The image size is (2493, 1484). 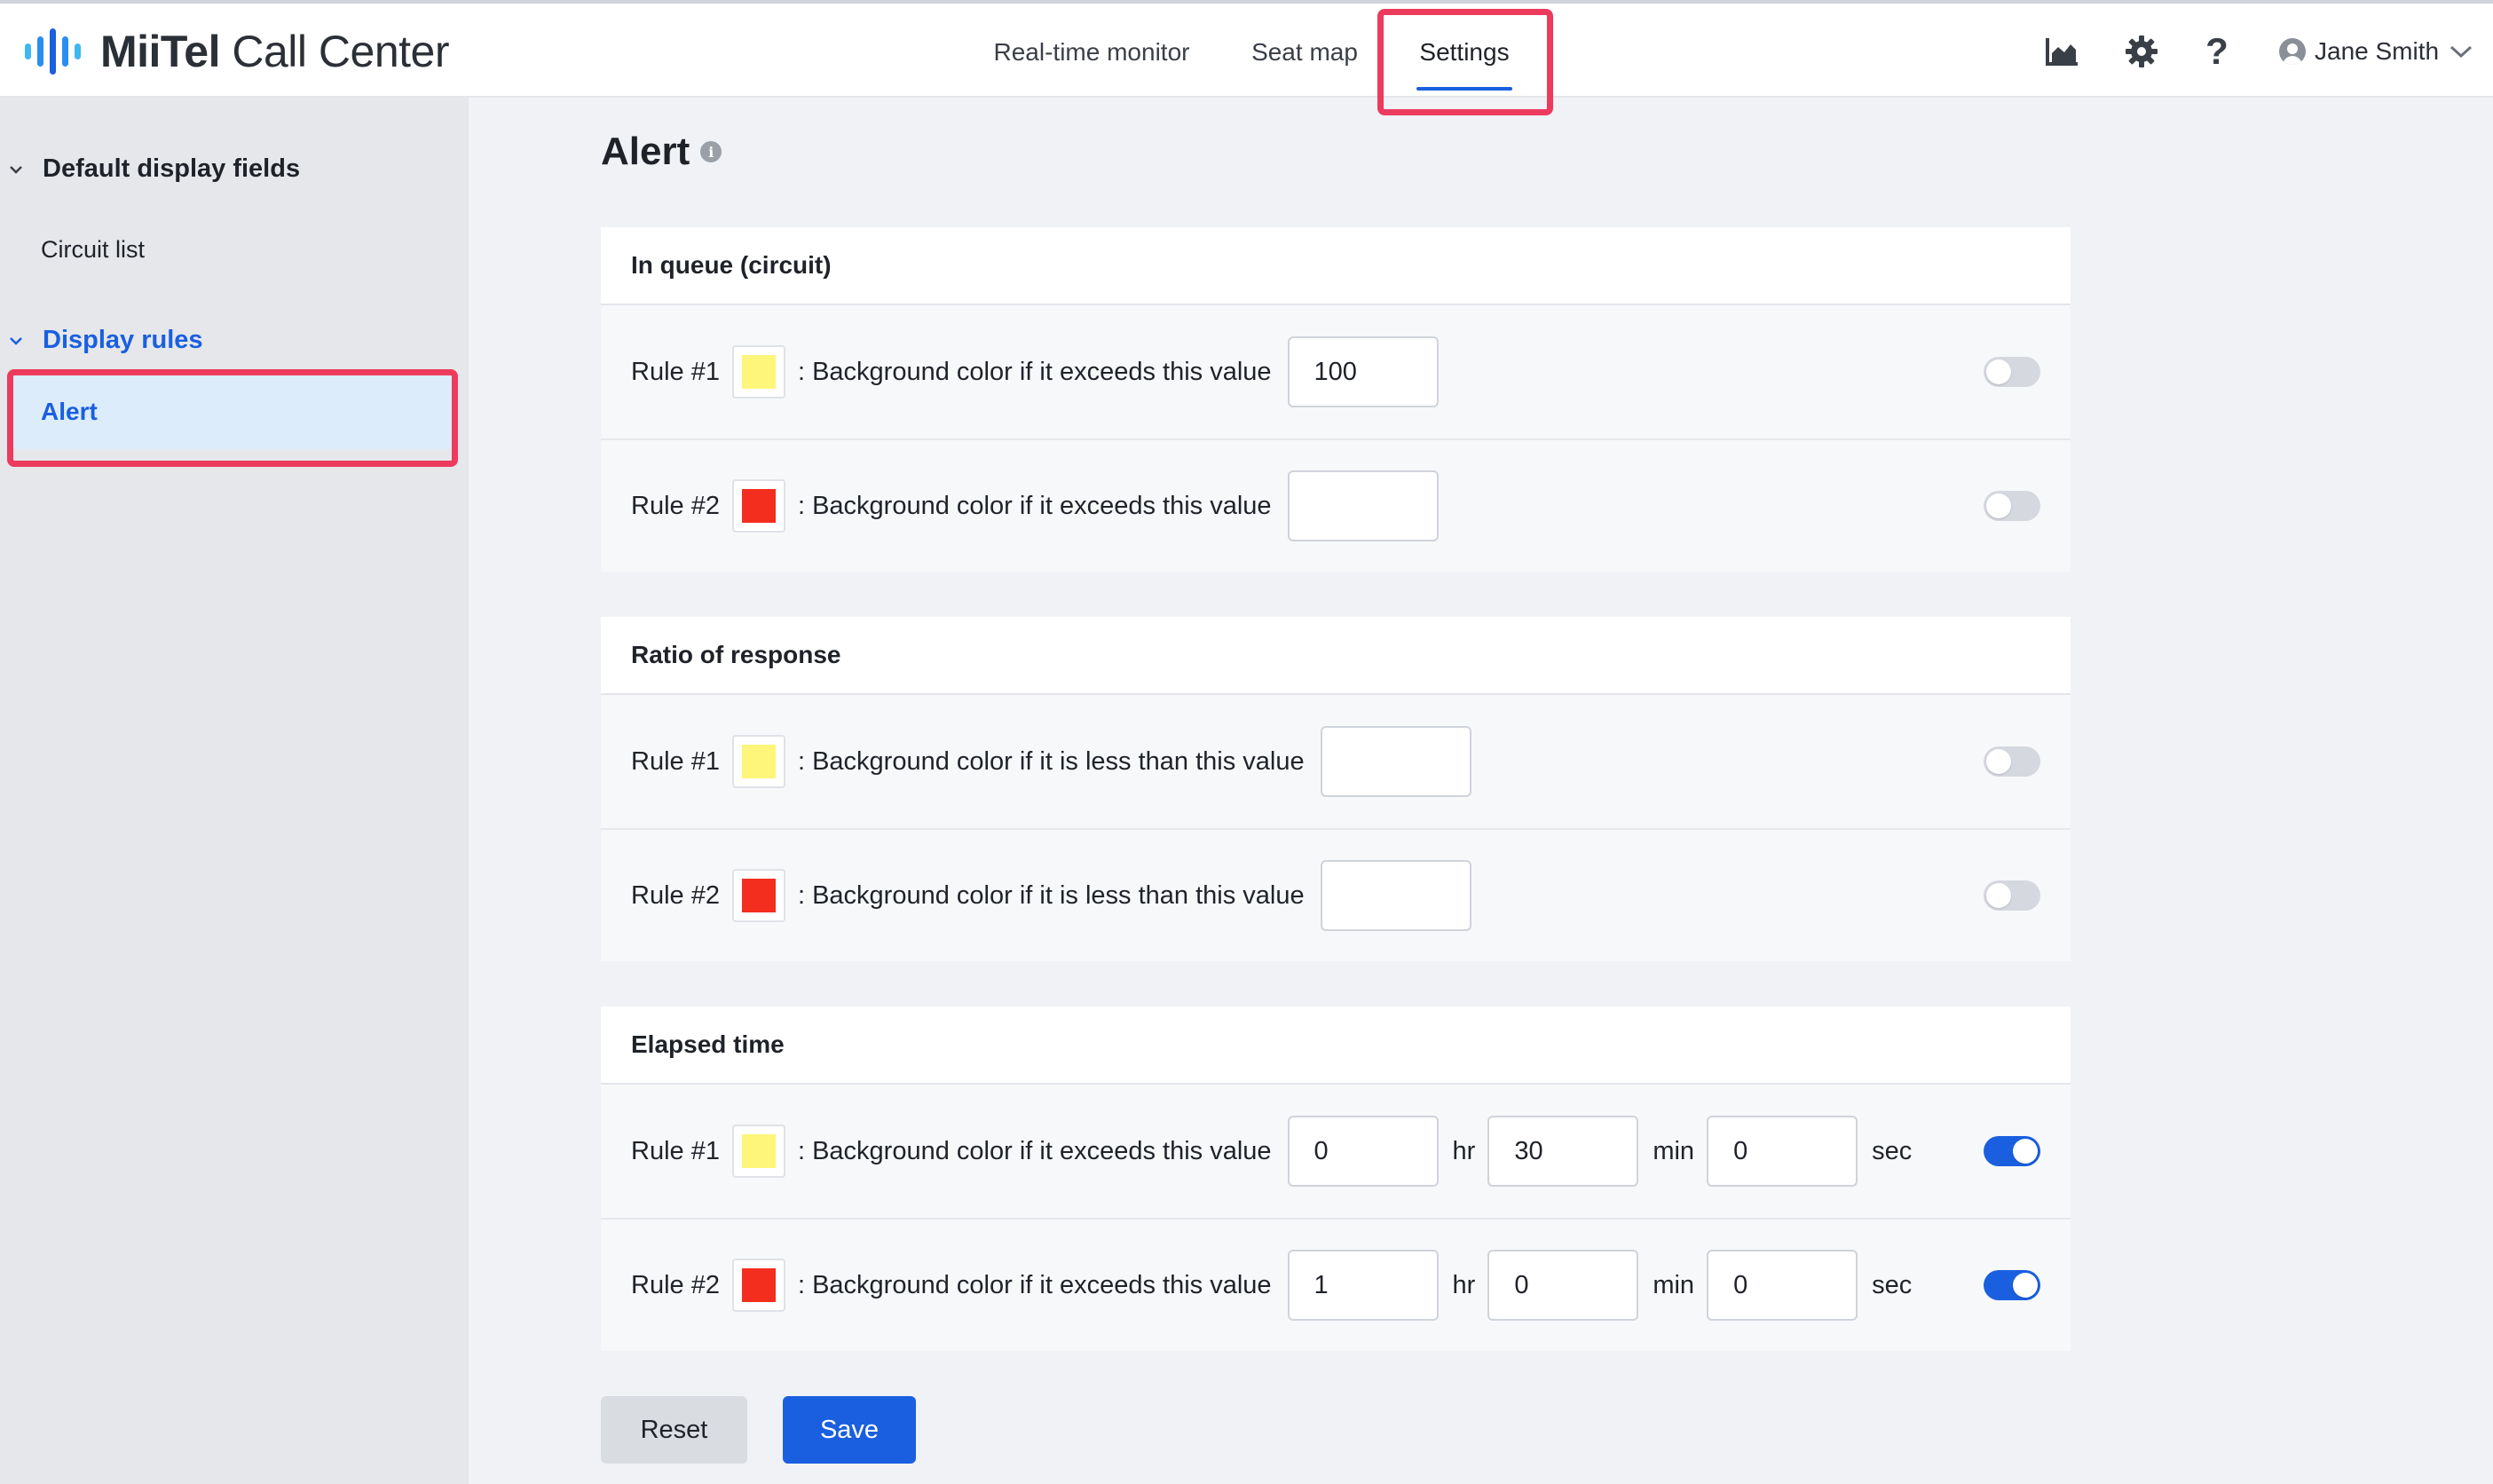 I want to click on info-icon: i, so click(x=711, y=152).